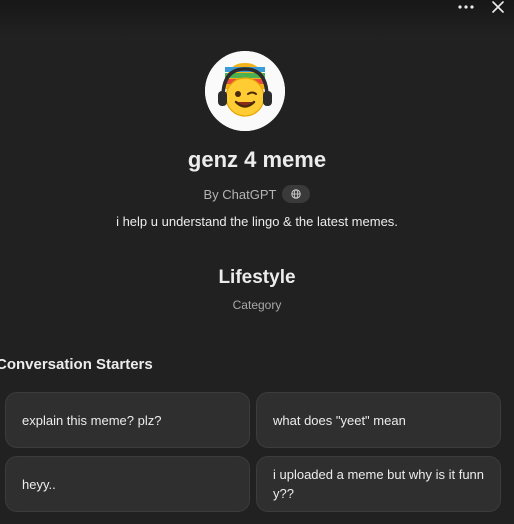 Image resolution: width=514 pixels, height=524 pixels. I want to click on byline-text: By ChatGPT, so click(240, 194).